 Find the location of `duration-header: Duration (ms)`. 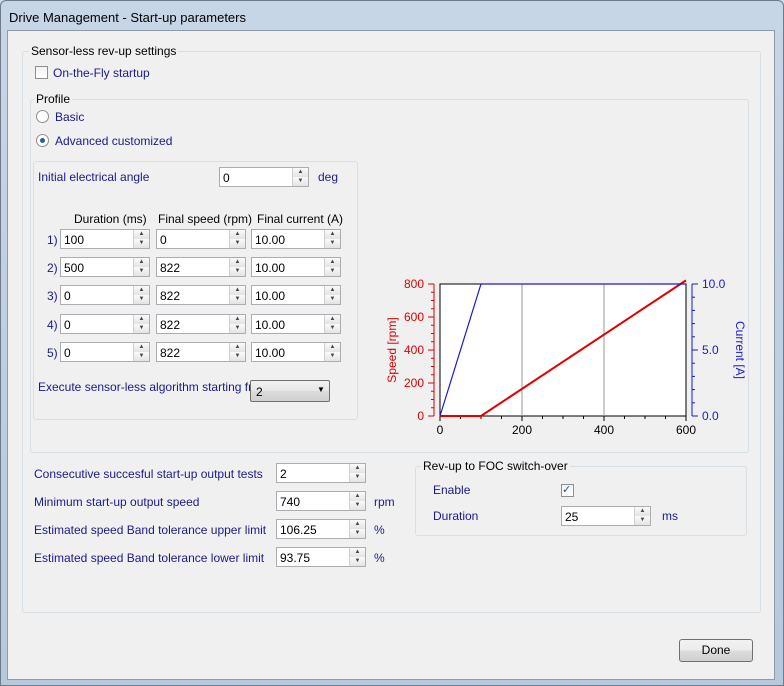

duration-header: Duration (ms) is located at coordinates (110, 219).